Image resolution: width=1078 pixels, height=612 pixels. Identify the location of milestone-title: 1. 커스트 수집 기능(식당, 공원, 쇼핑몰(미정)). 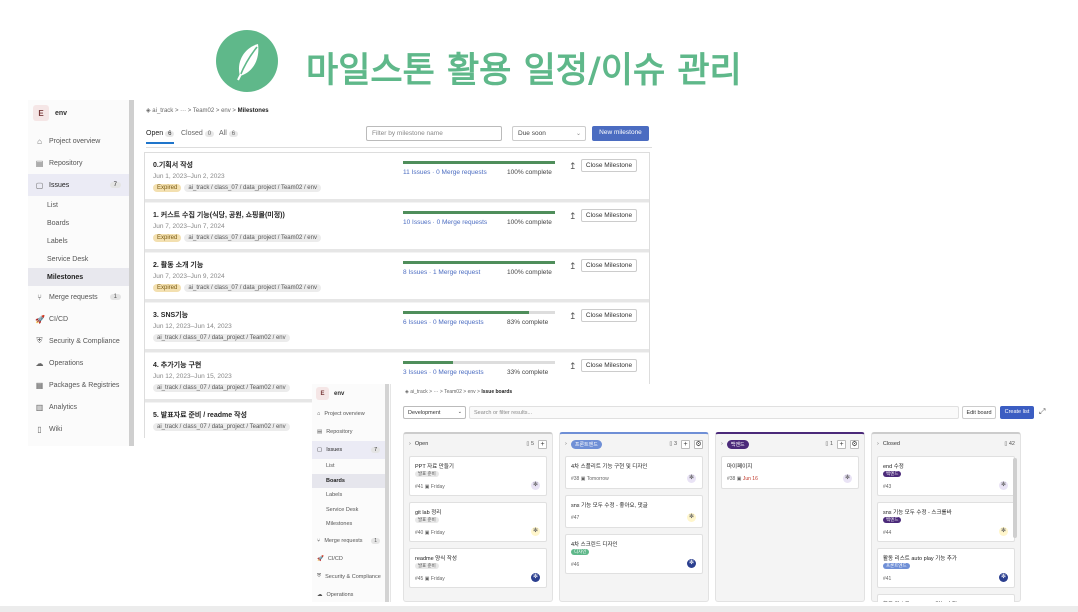
(219, 215).